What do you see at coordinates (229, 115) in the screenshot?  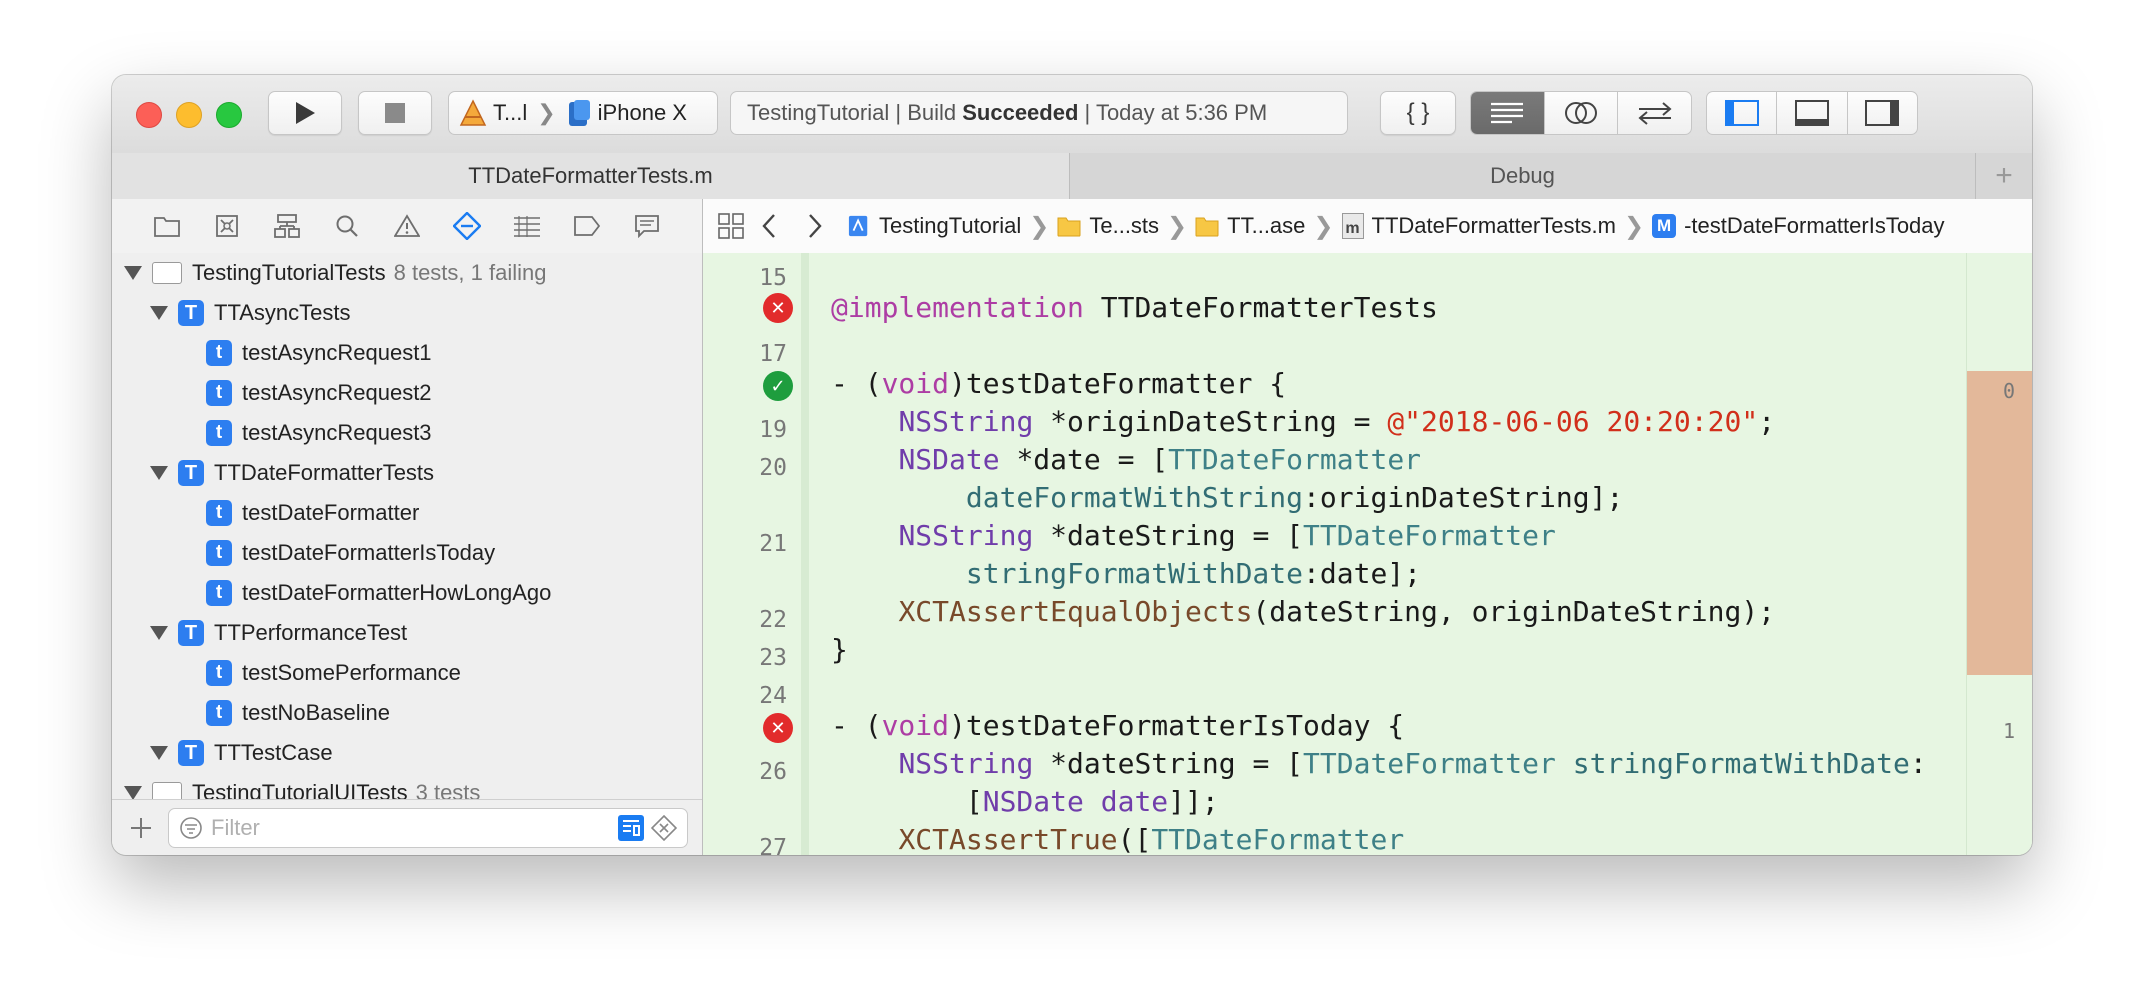 I see `zoom-window-button` at bounding box center [229, 115].